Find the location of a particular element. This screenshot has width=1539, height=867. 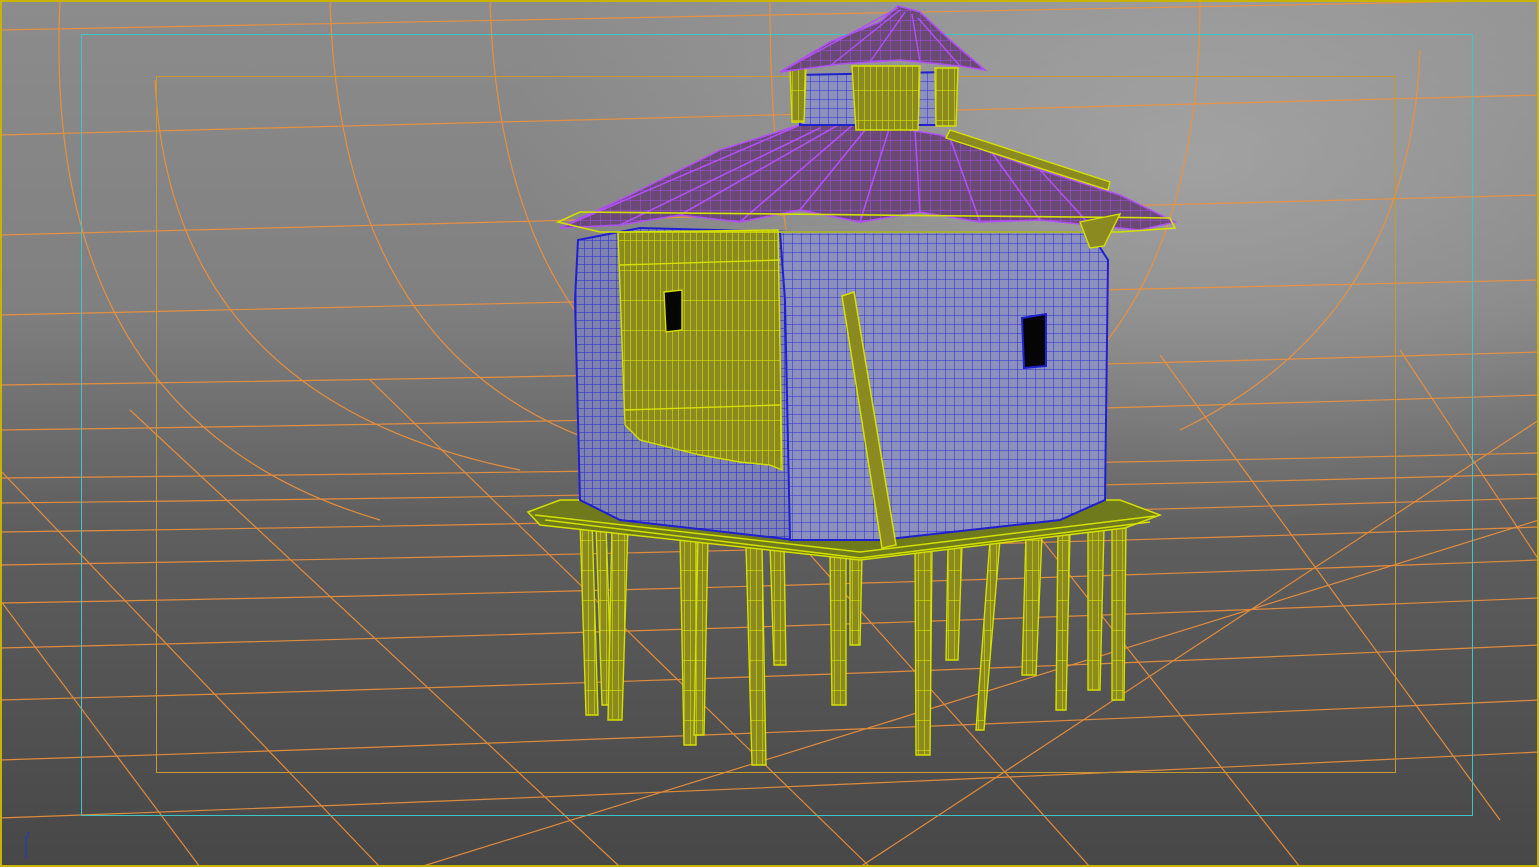

wood-wall-panel is located at coordinates (700, 350).